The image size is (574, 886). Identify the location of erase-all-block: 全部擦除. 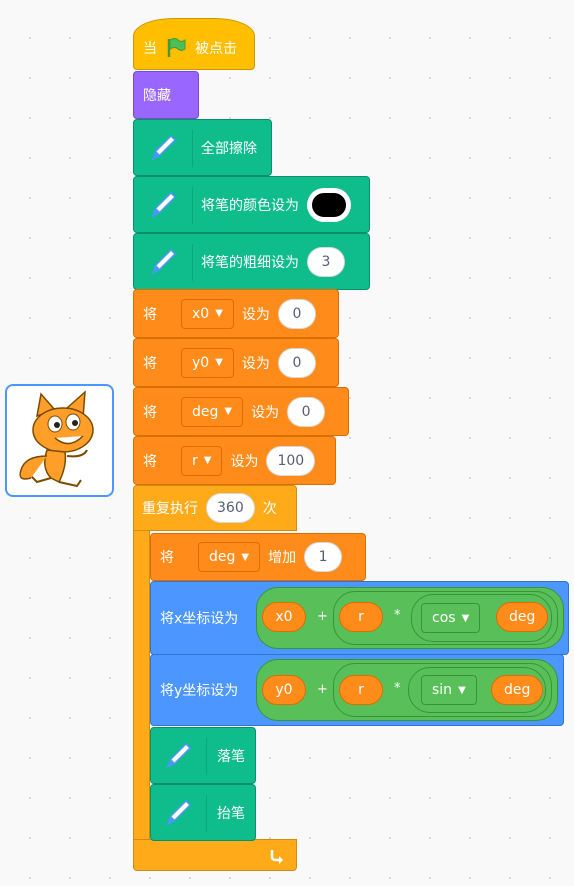
(202, 147).